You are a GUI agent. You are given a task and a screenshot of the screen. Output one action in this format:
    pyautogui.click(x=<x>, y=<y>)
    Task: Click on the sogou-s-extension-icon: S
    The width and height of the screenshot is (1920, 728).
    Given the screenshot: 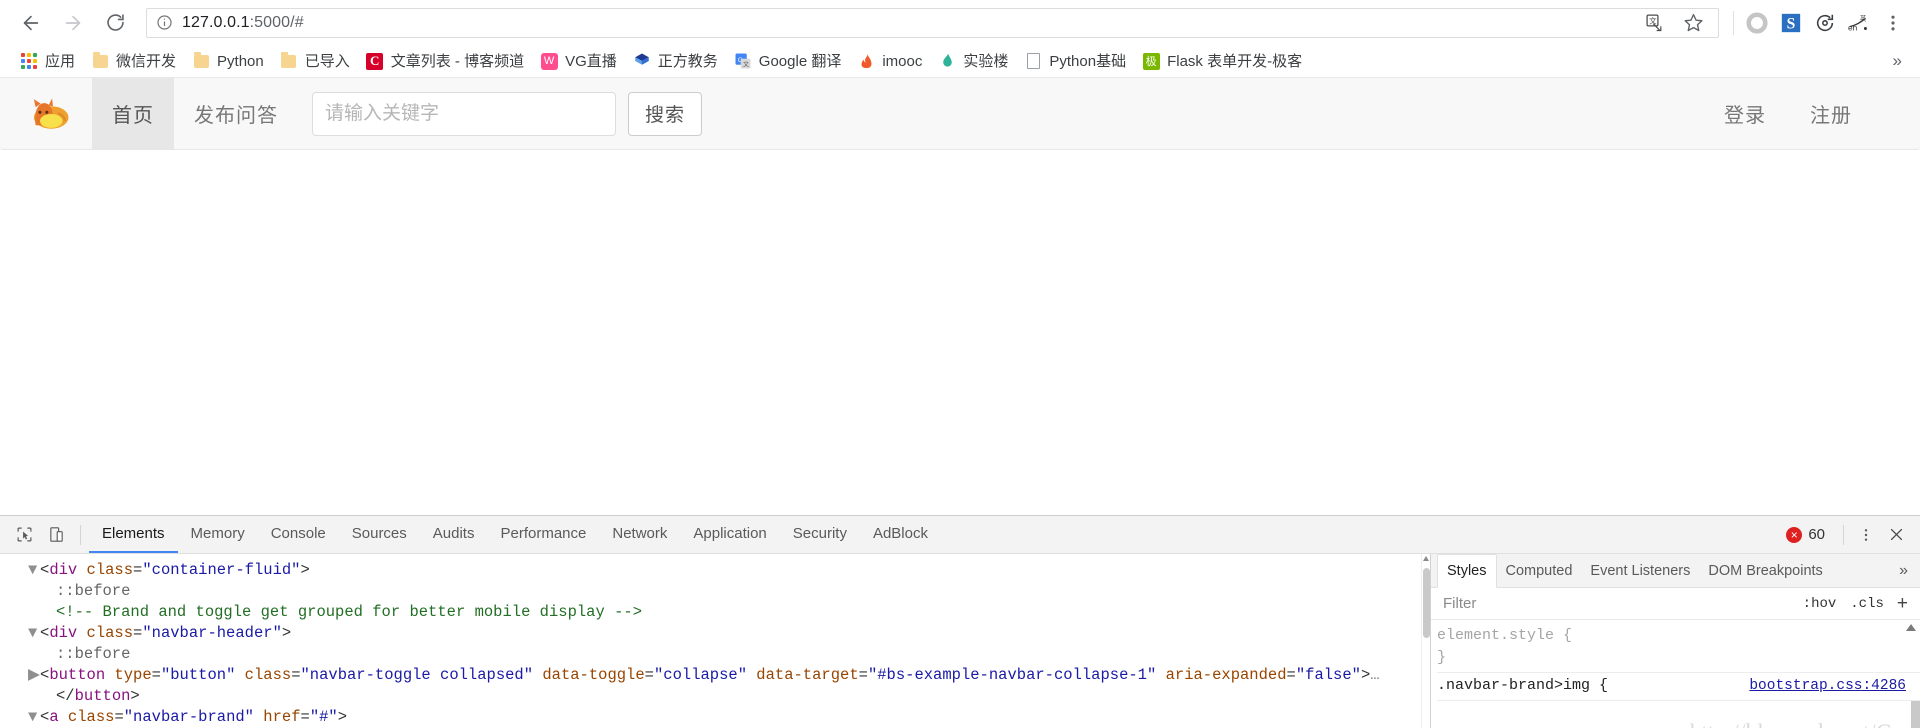 What is the action you would take?
    pyautogui.click(x=1791, y=23)
    